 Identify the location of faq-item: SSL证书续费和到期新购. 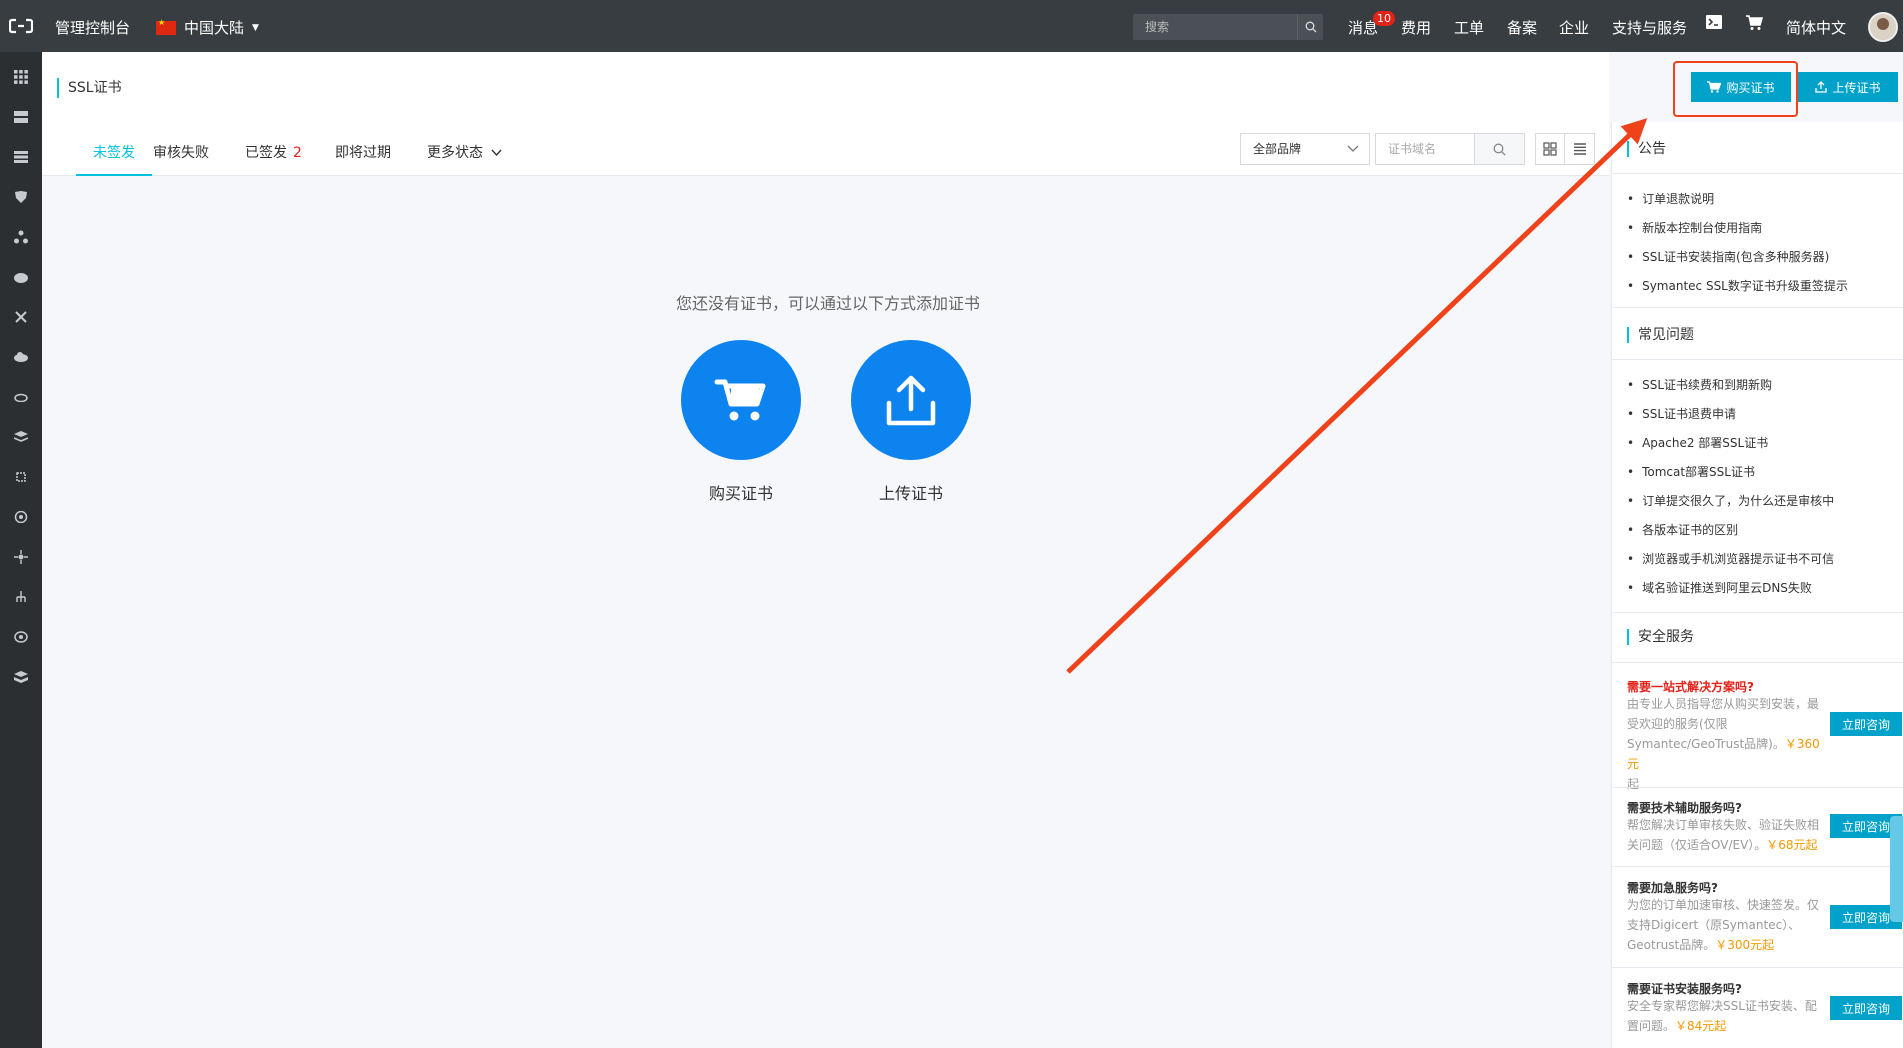
(1699, 384).